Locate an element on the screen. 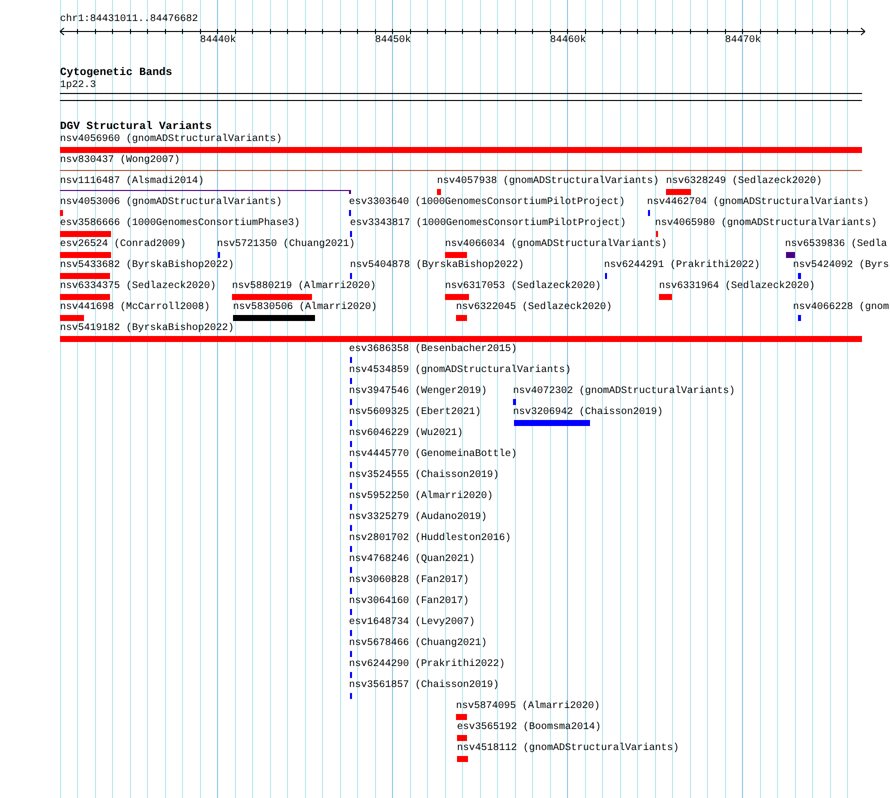 The width and height of the screenshot is (890, 798). band-label: 1p22.3 is located at coordinates (78, 86).